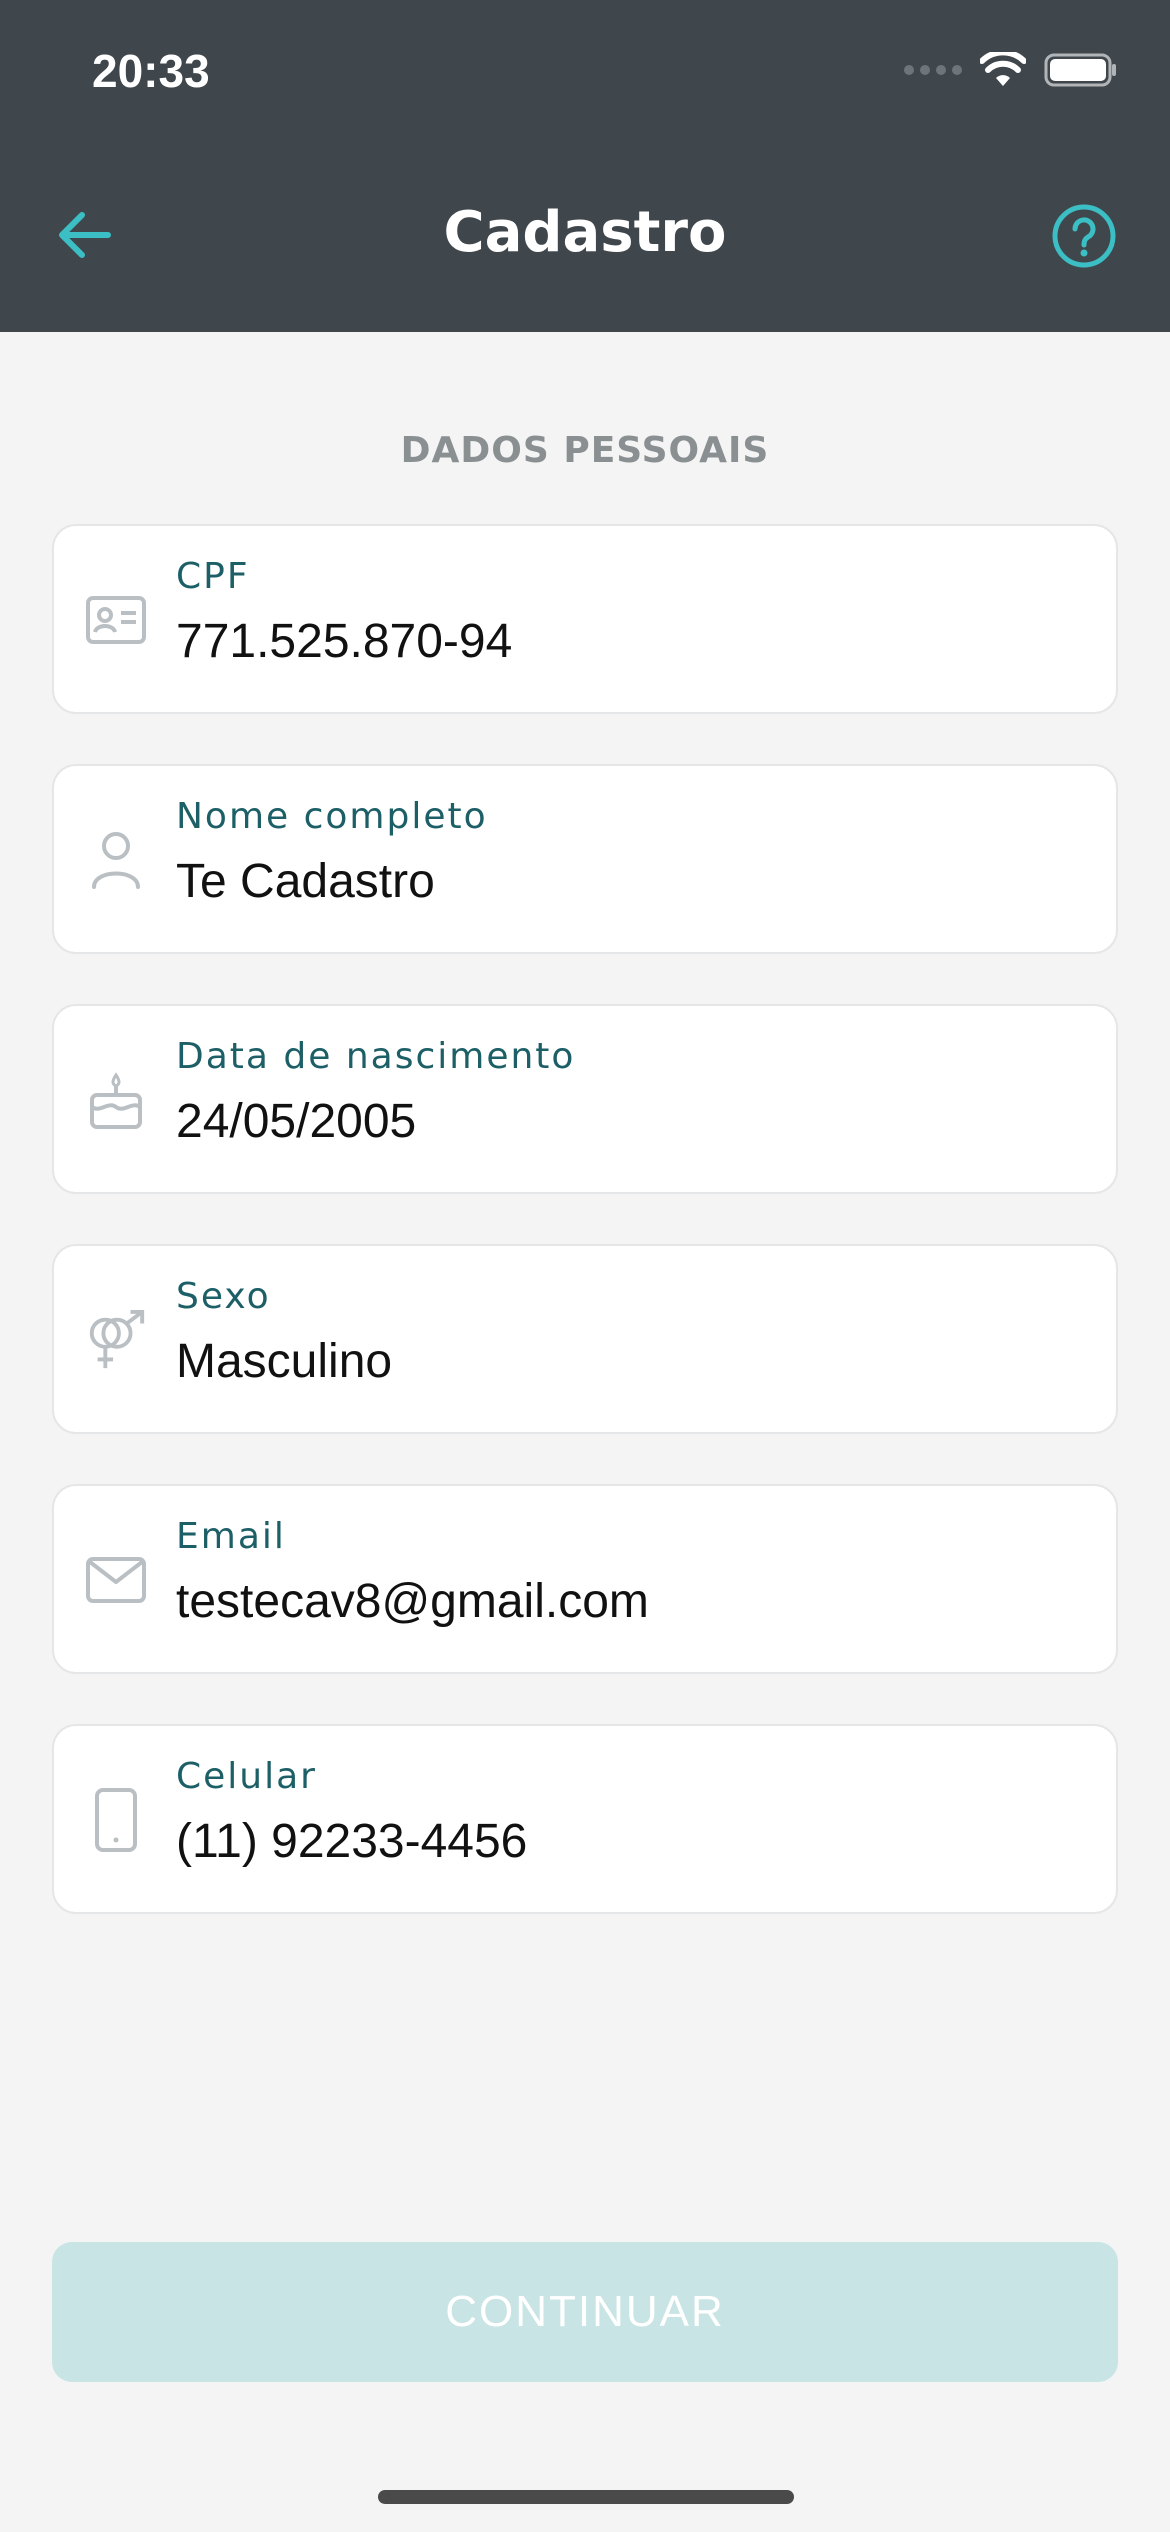  I want to click on birthday-cake-icon, so click(116, 1100).